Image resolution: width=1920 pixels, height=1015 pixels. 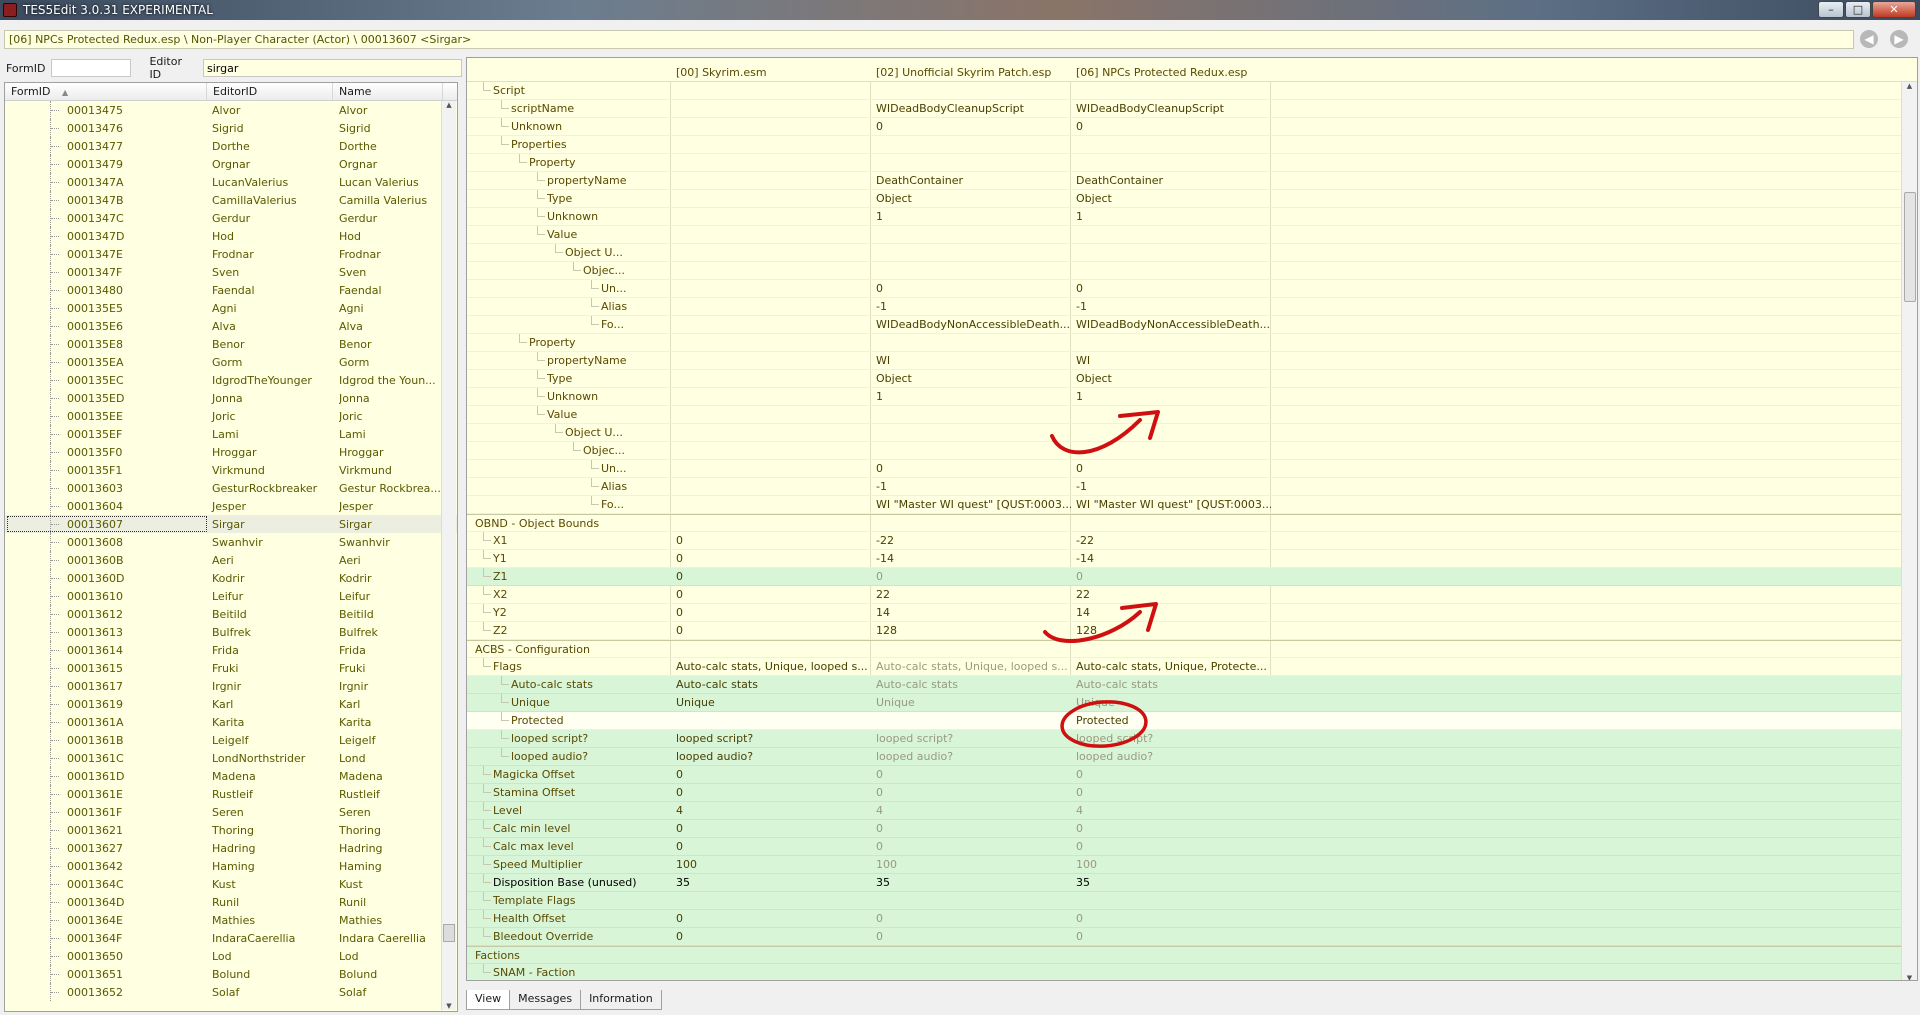 What do you see at coordinates (973, 486) in the screenshot?
I see `field-value: -1` at bounding box center [973, 486].